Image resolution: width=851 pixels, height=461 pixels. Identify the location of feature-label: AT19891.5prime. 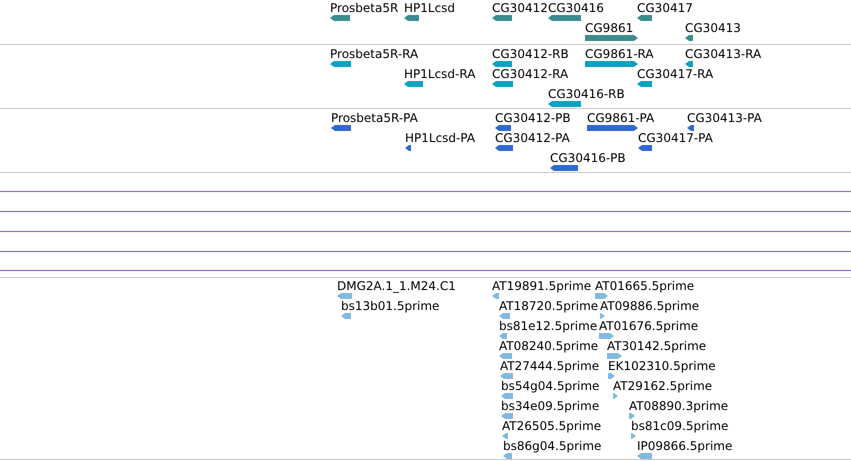
(542, 286).